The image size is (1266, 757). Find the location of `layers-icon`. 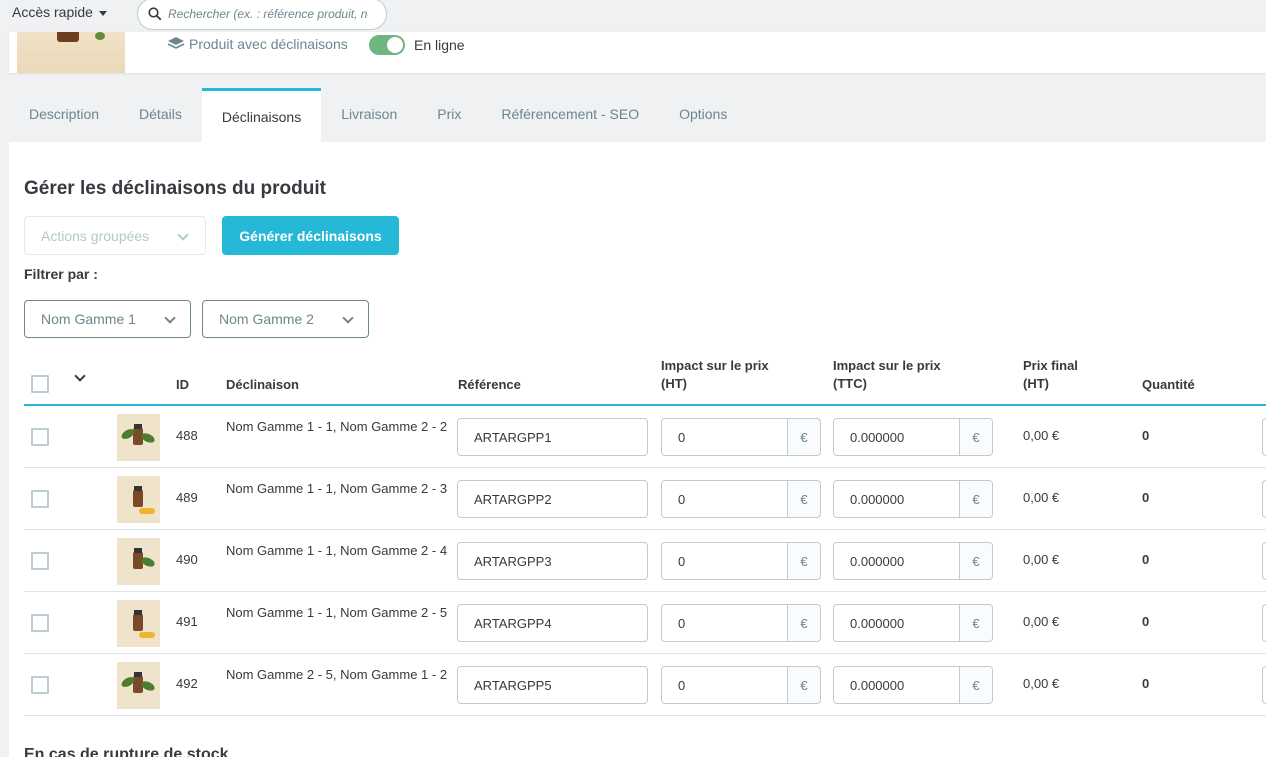

layers-icon is located at coordinates (176, 43).